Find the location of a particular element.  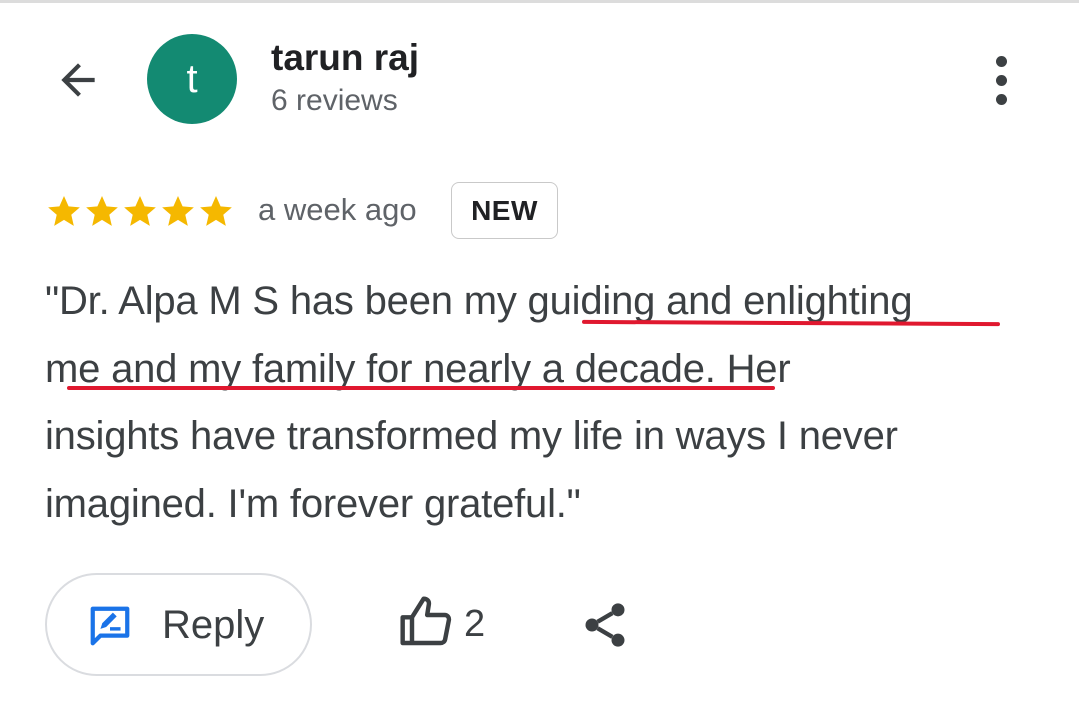

reply-button: Reply is located at coordinates (178, 624).